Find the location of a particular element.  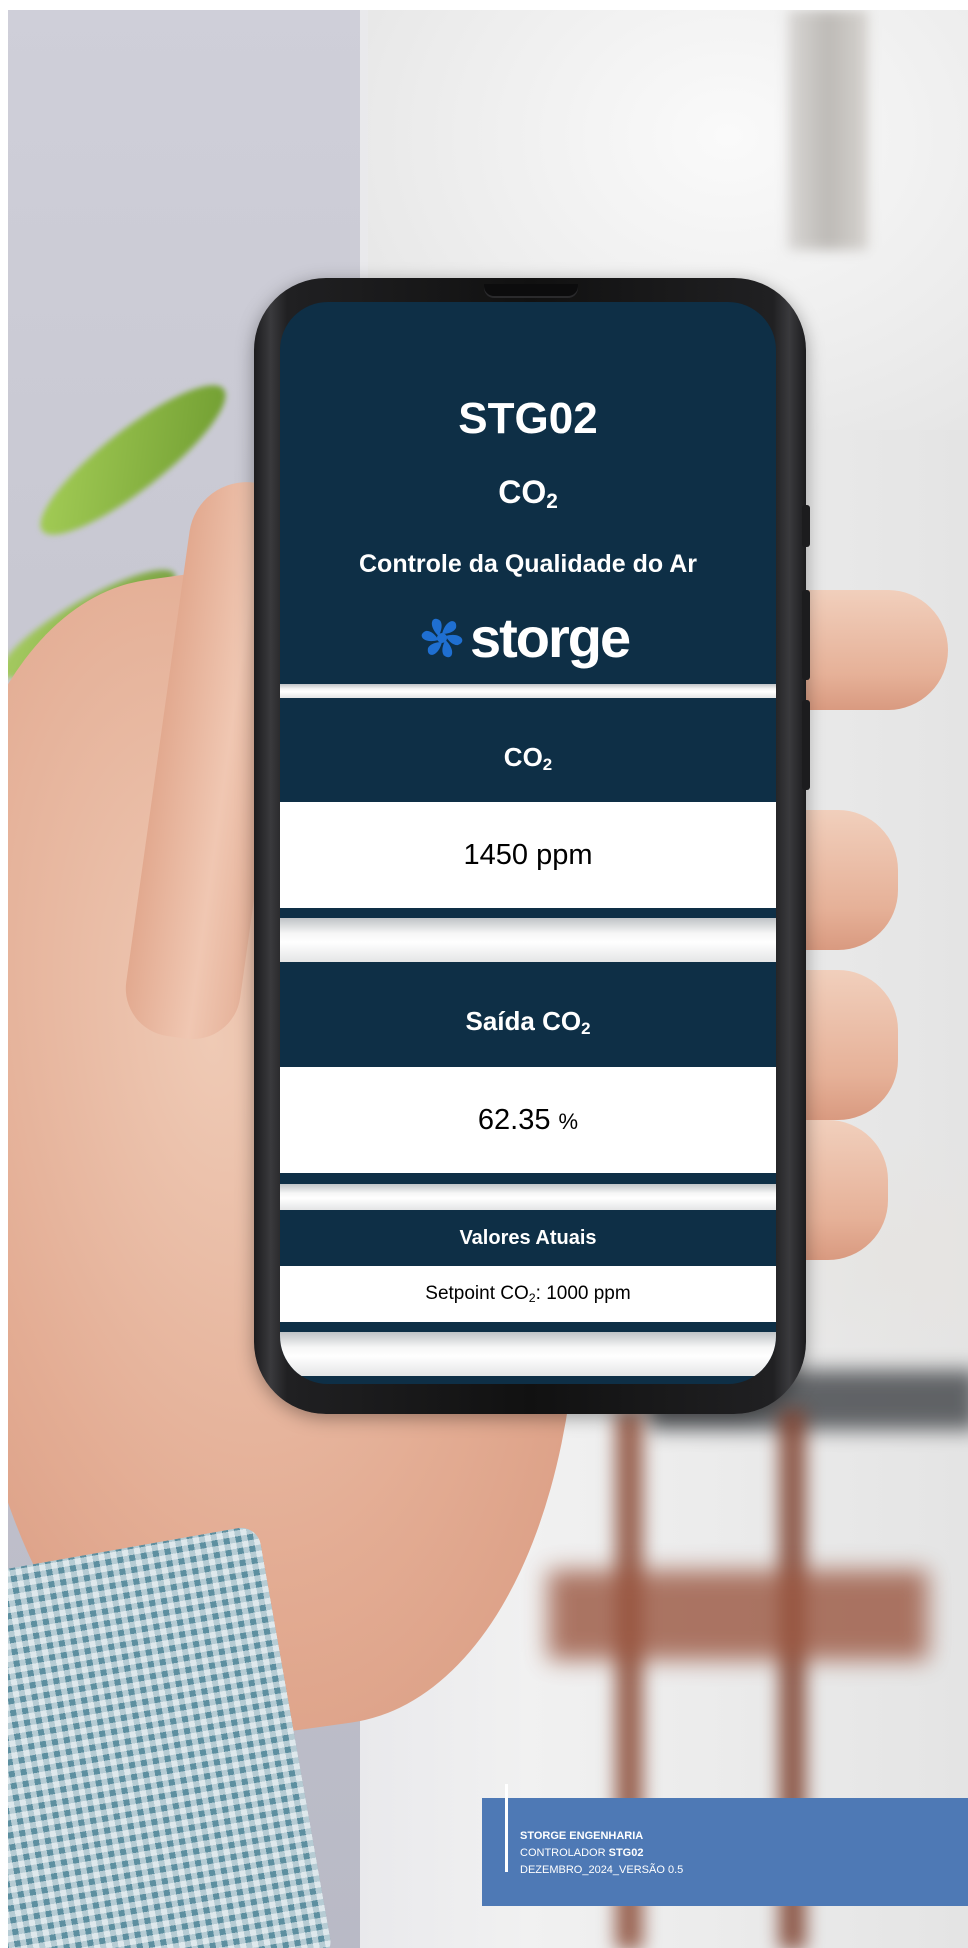

output-section-header: Saída CO2 is located at coordinates (528, 1022).